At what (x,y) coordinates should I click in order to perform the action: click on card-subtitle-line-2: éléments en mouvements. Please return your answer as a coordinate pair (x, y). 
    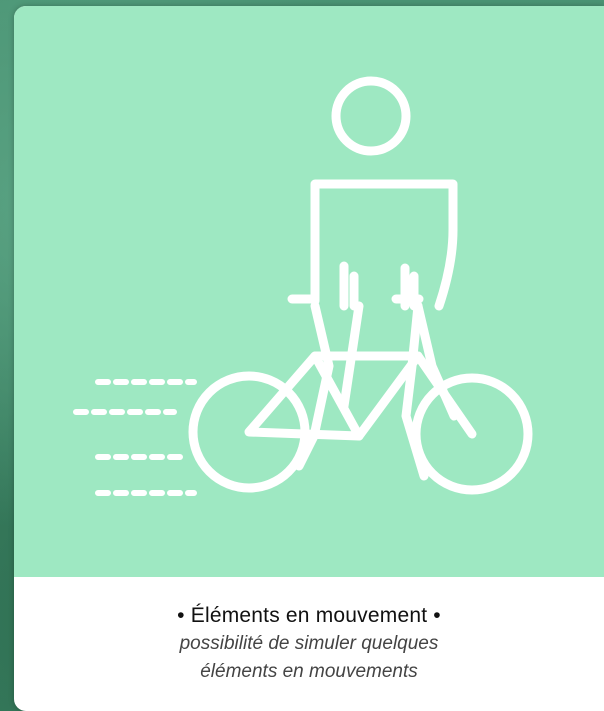
    Looking at the image, I should click on (309, 671).